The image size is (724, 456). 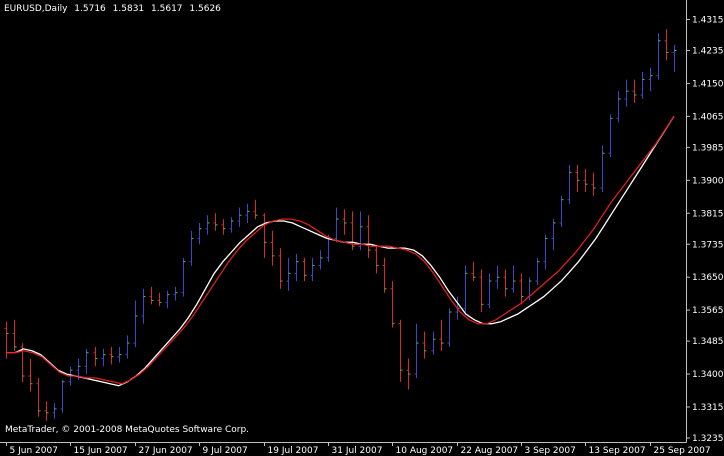 What do you see at coordinates (617, 451) in the screenshot?
I see `time-tick-label: 13 Sep 2007` at bounding box center [617, 451].